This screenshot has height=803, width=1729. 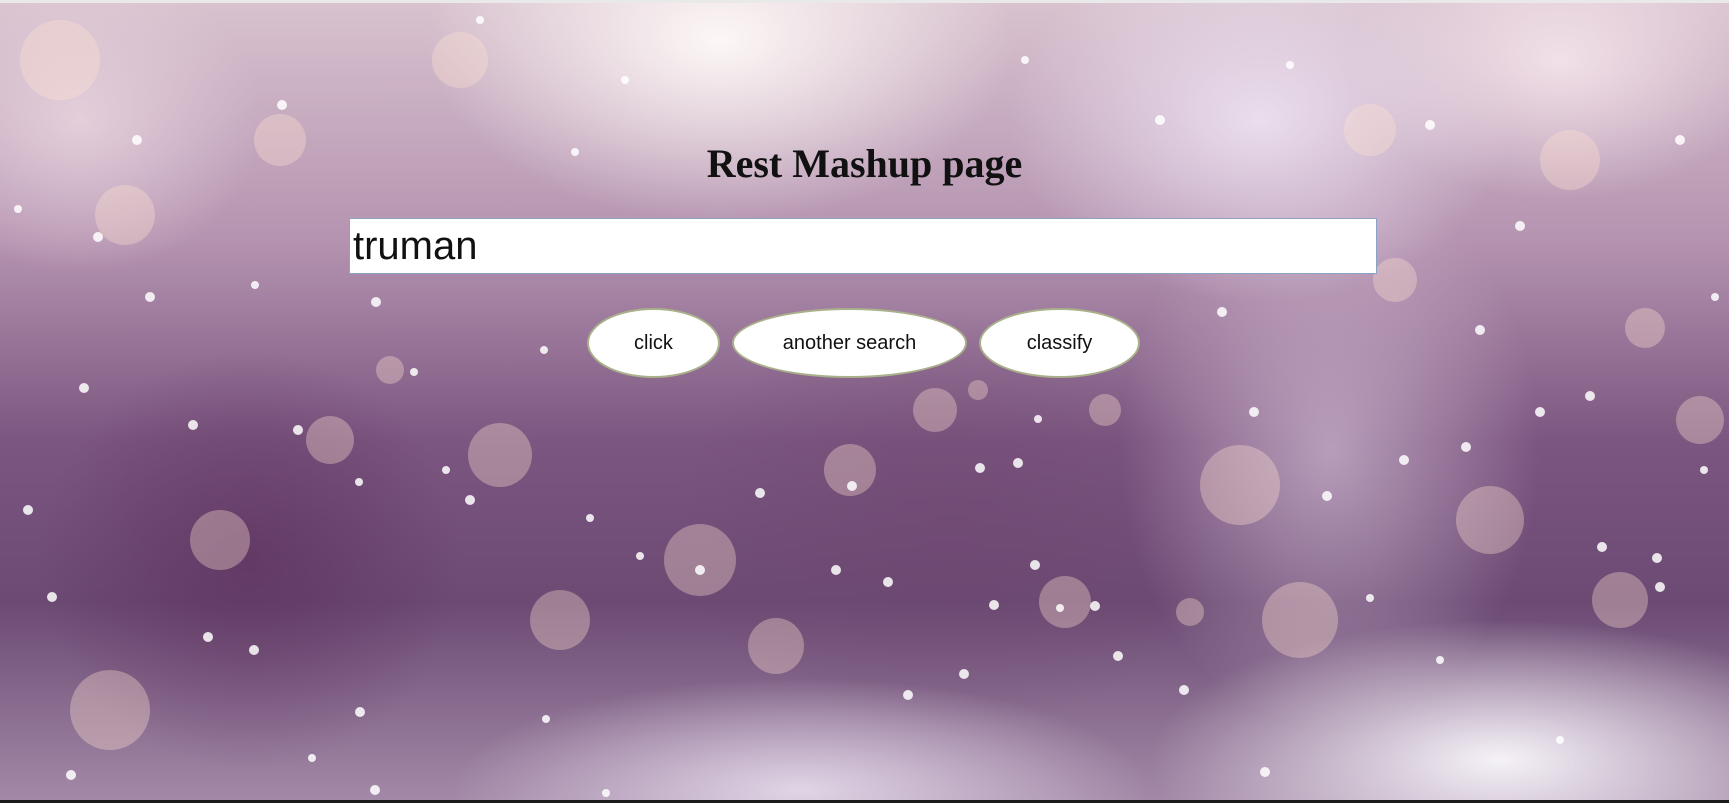 I want to click on search-input, so click(x=863, y=246).